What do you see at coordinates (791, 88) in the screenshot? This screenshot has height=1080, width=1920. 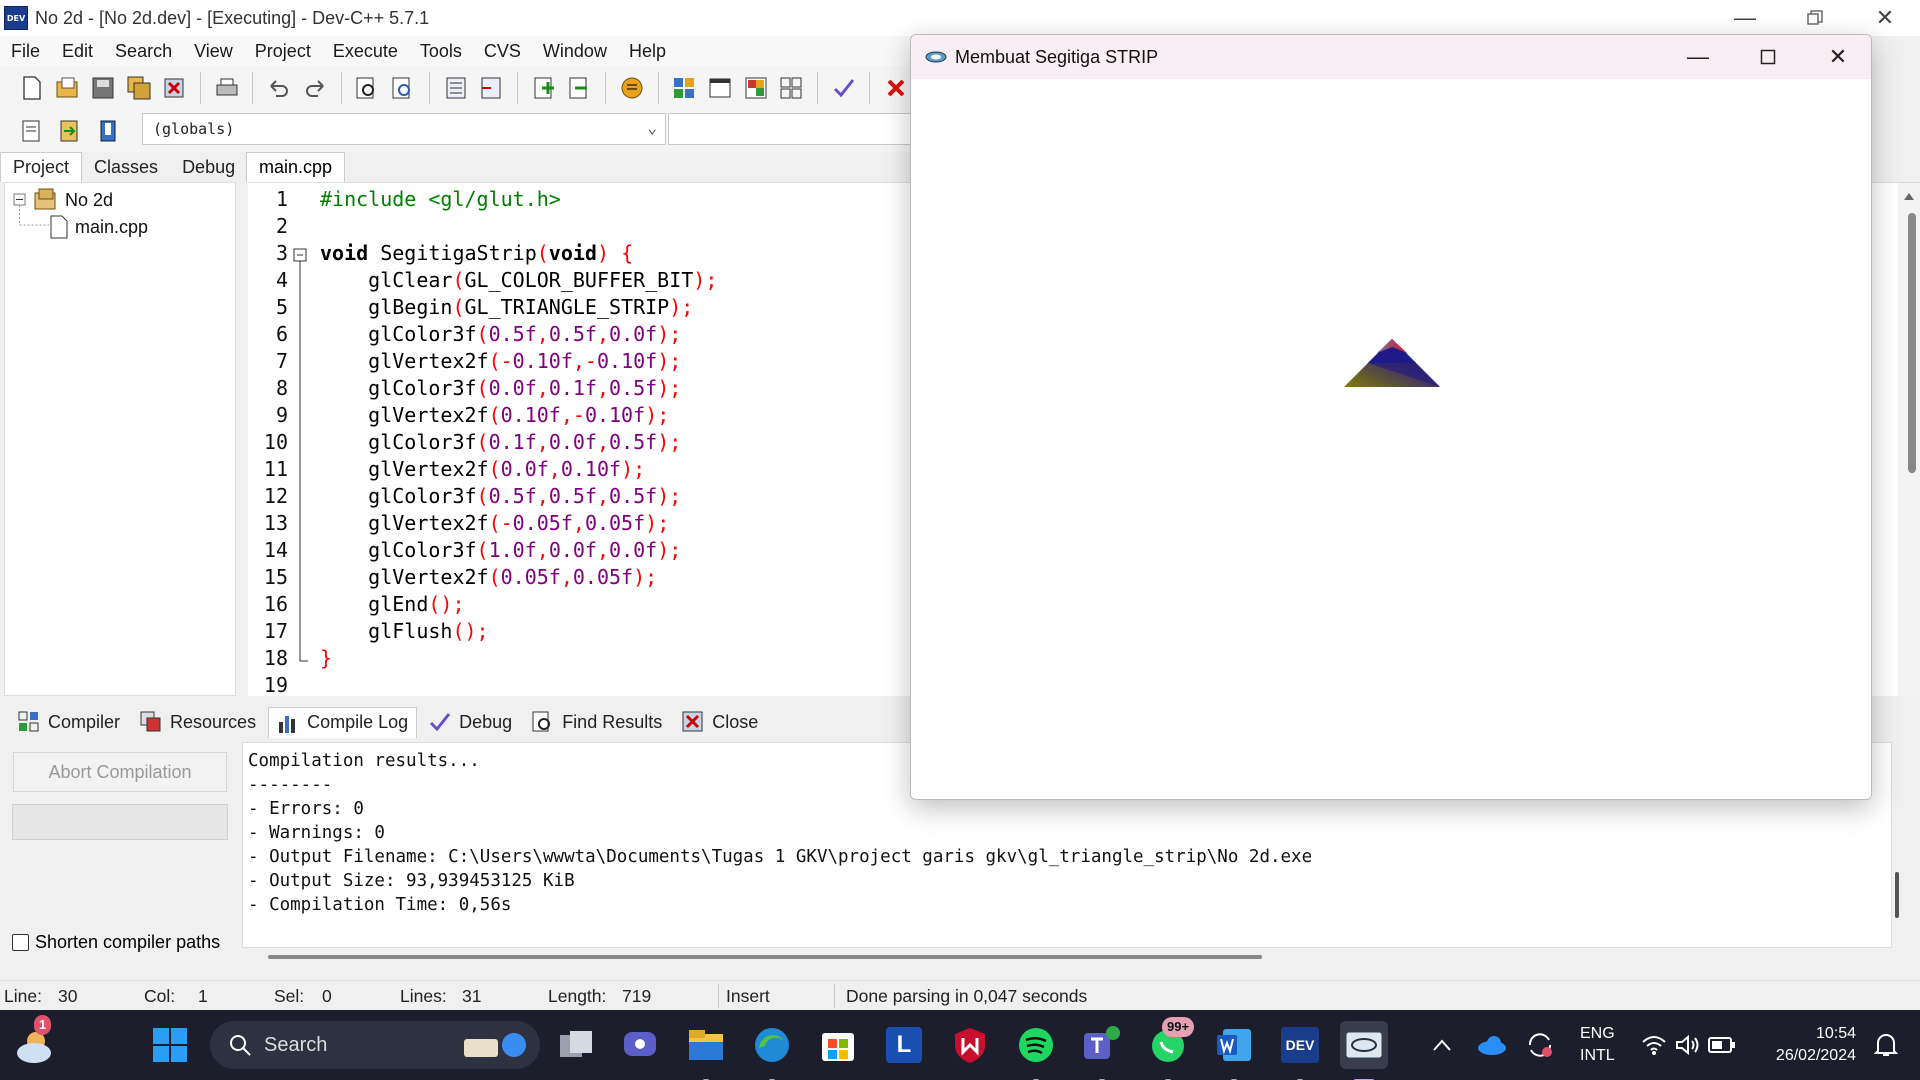 I see `rebuild-button` at bounding box center [791, 88].